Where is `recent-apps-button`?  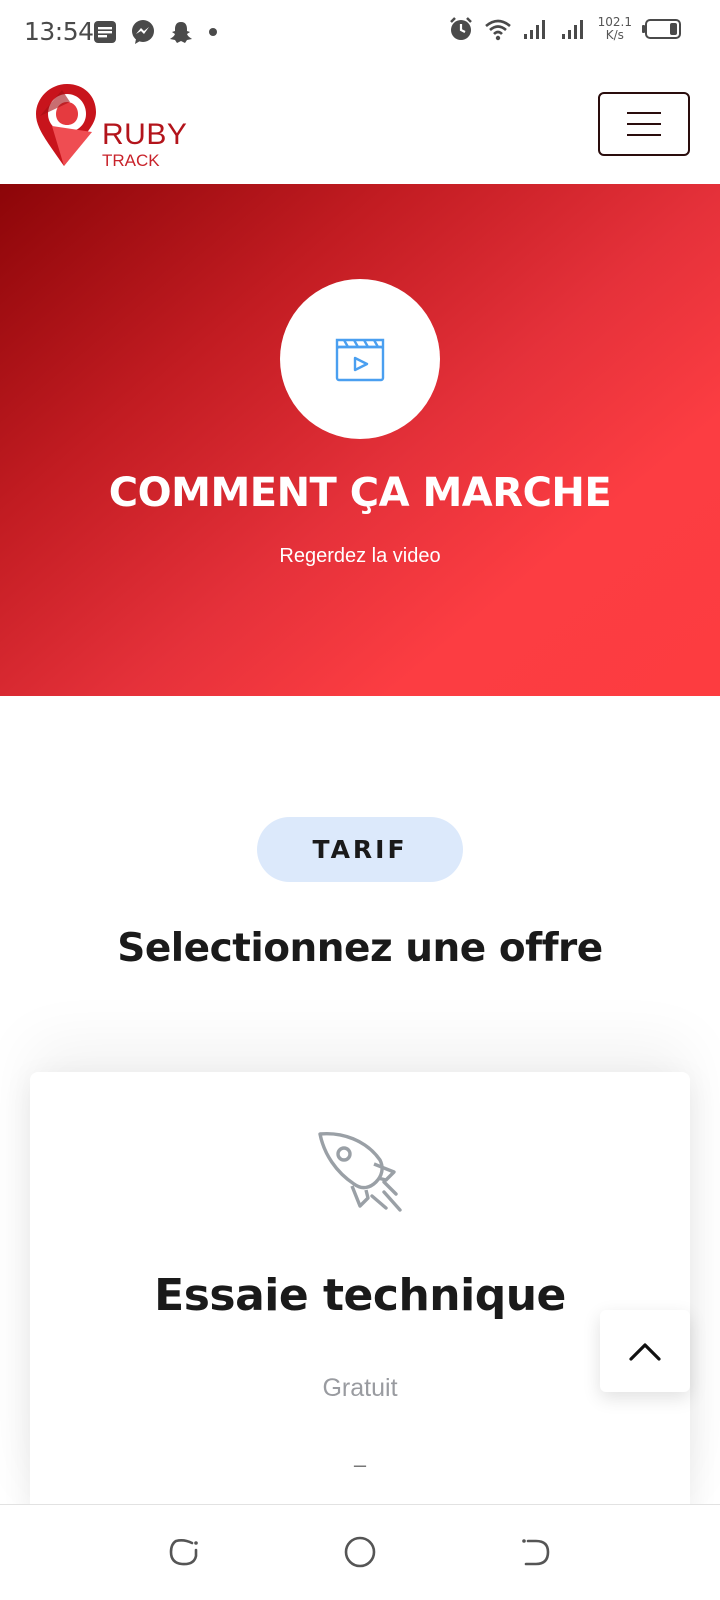 recent-apps-button is located at coordinates (184, 1552).